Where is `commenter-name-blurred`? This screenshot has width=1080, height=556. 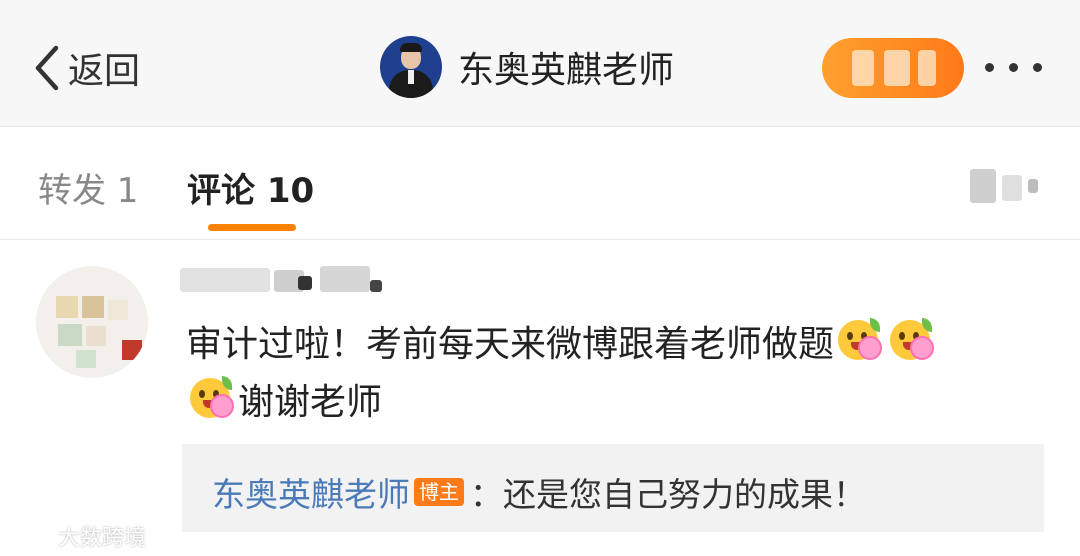 commenter-name-blurred is located at coordinates (289, 278).